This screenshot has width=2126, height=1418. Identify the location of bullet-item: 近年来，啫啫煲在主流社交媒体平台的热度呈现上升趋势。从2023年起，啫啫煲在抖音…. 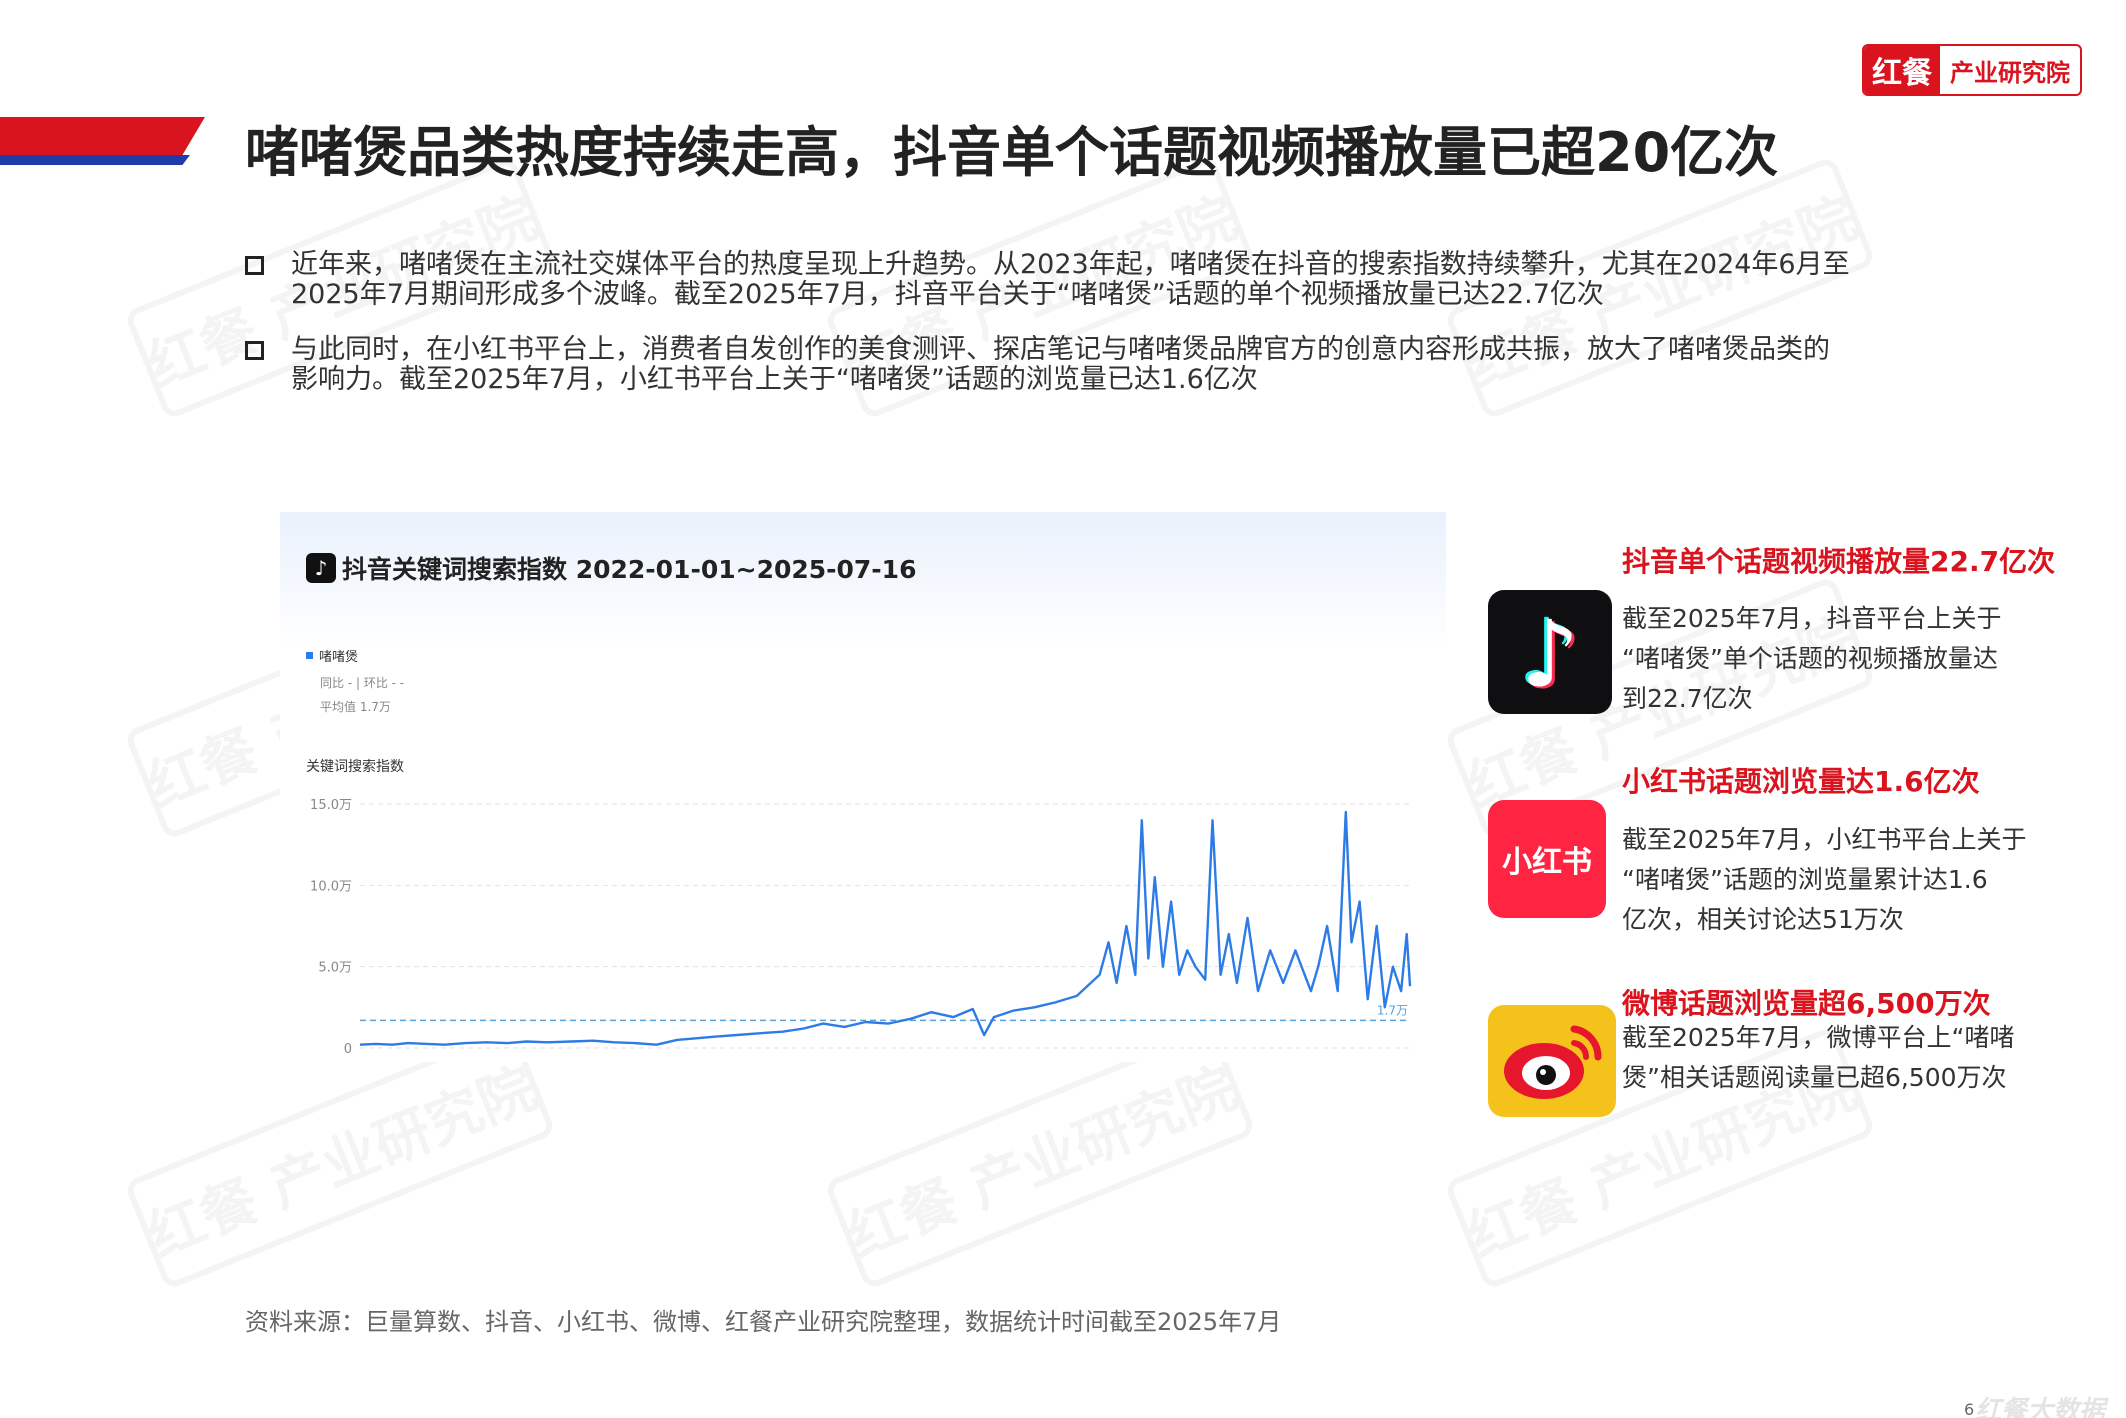
(1095, 280).